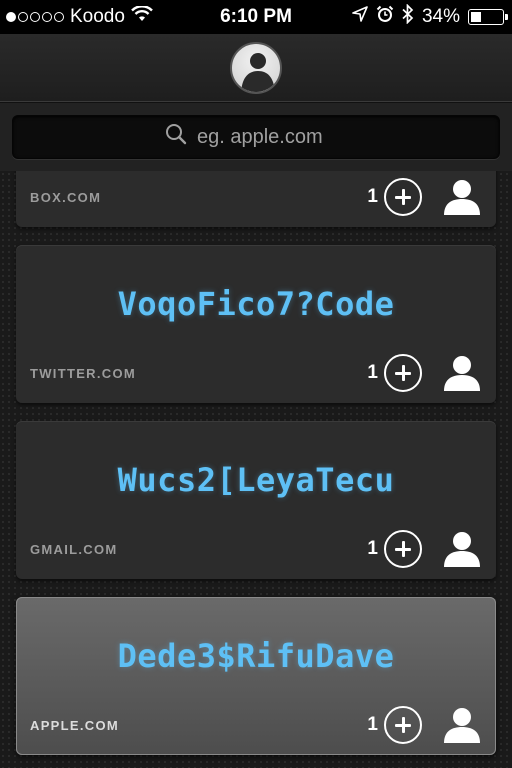  I want to click on location-icon, so click(360, 17).